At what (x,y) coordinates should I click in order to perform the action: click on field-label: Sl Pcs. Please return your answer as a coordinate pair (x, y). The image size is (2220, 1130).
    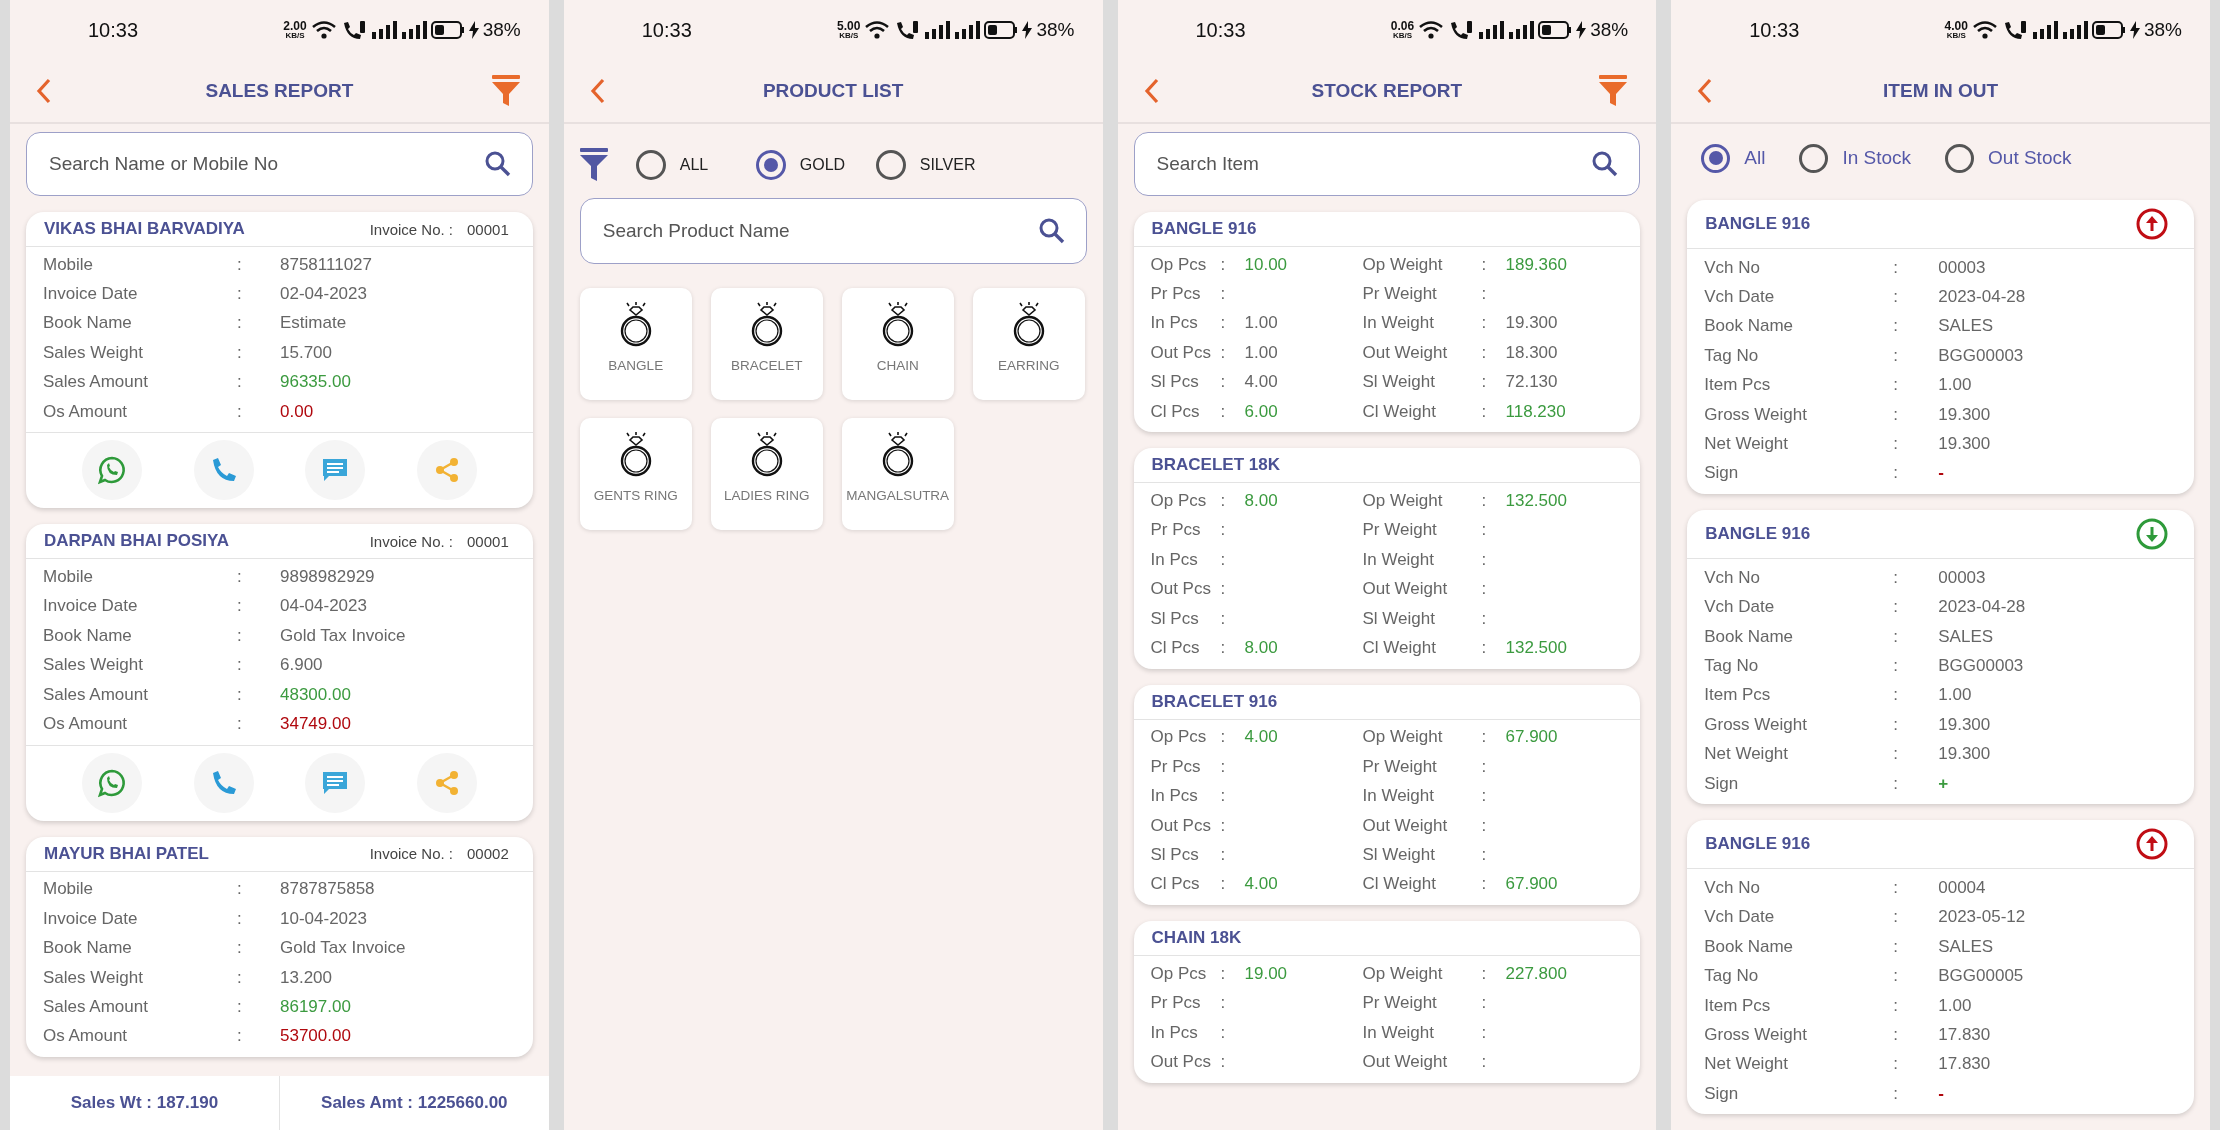
    Looking at the image, I should click on (1175, 382).